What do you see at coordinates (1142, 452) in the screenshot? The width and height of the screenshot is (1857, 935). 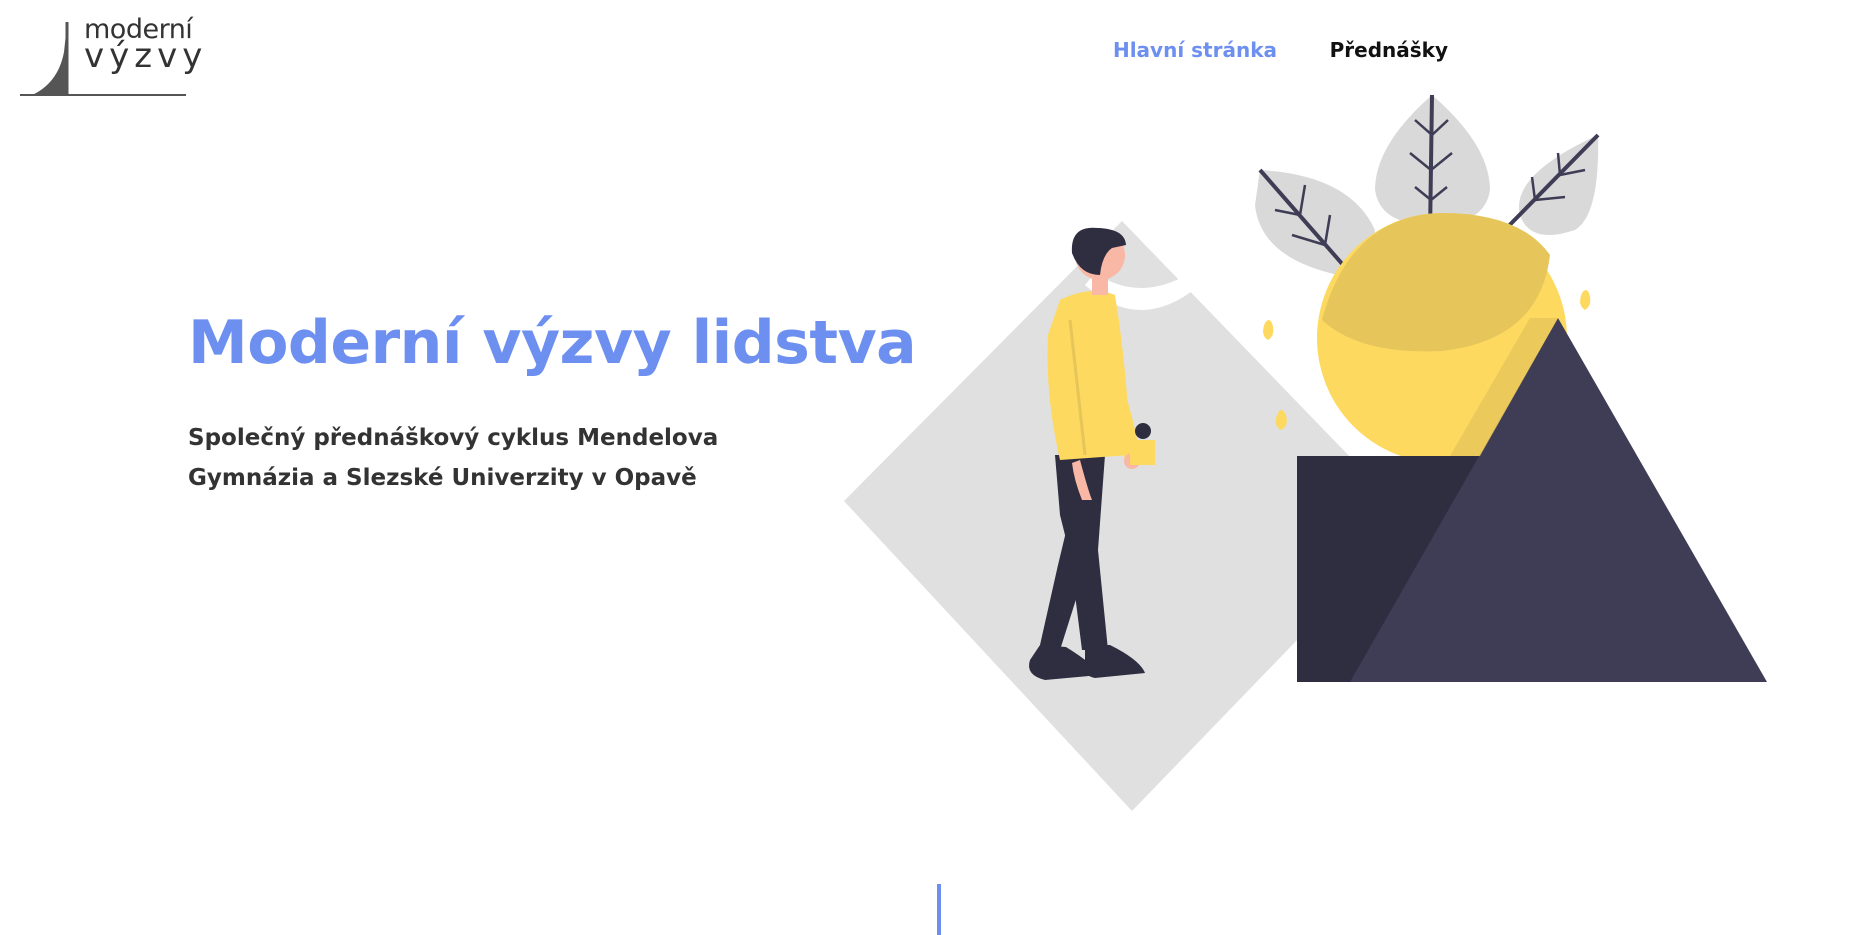 I see `cup-icon` at bounding box center [1142, 452].